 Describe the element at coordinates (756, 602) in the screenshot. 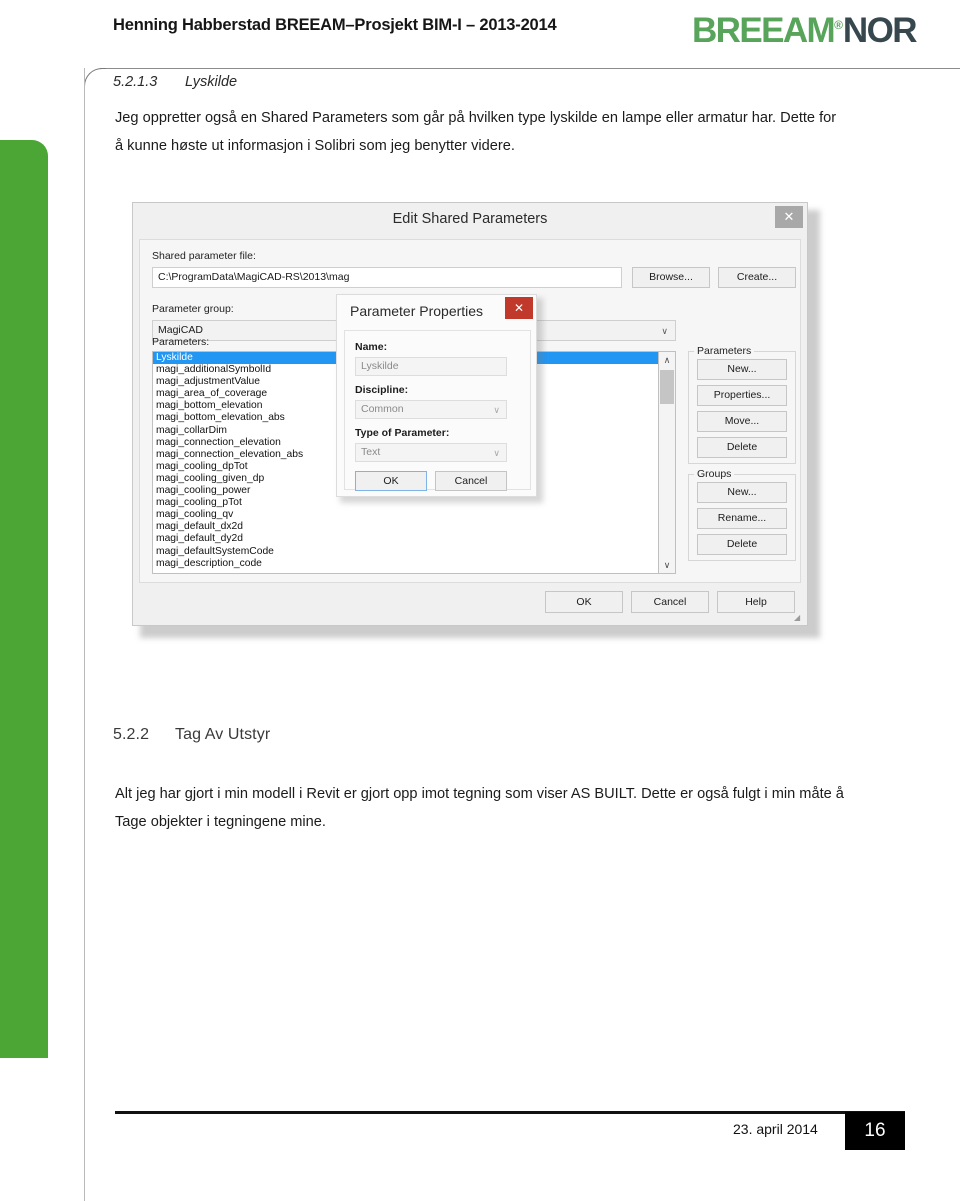

I see `dialog-help-button: Help` at that location.